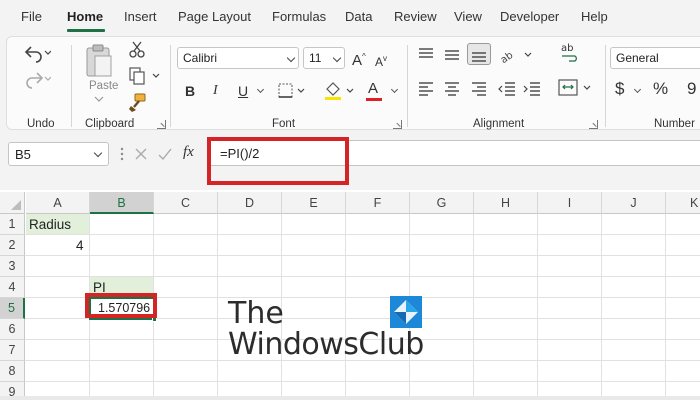 The image size is (700, 400). What do you see at coordinates (238, 58) in the screenshot?
I see `font-name-select: Calibri` at bounding box center [238, 58].